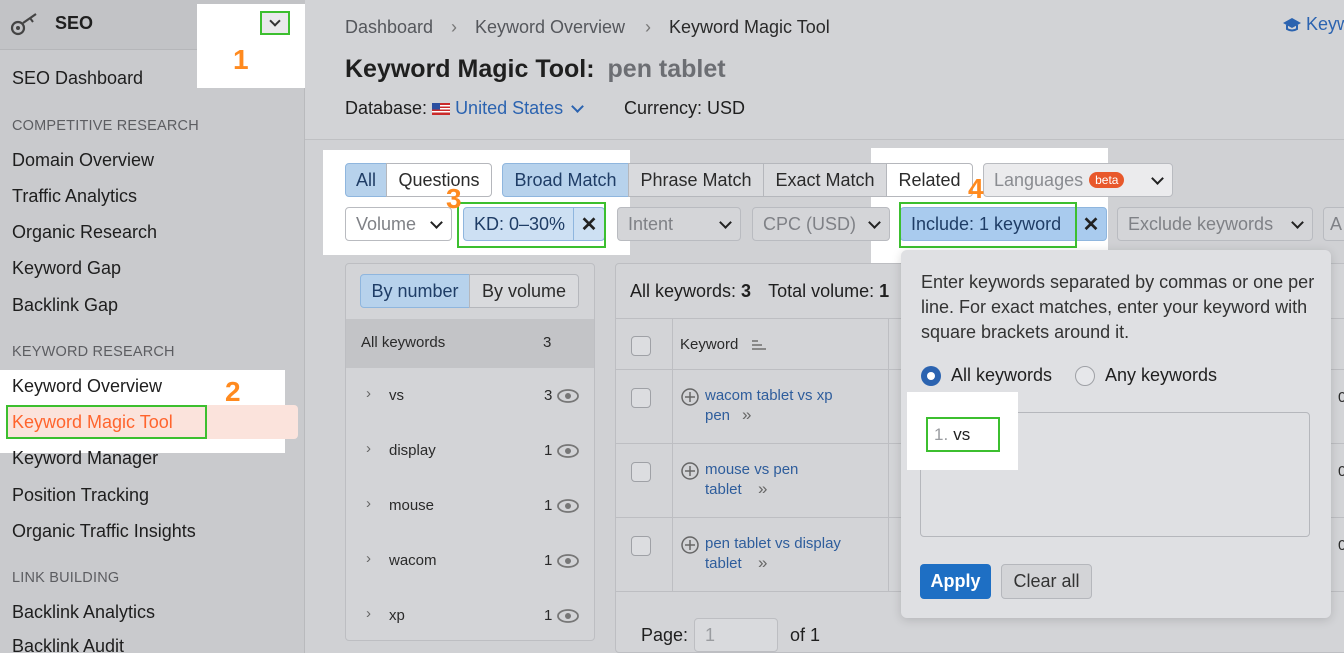 The height and width of the screenshot is (653, 1344). I want to click on breadcrumb-keyword-overview: Keyword Overview, so click(550, 27).